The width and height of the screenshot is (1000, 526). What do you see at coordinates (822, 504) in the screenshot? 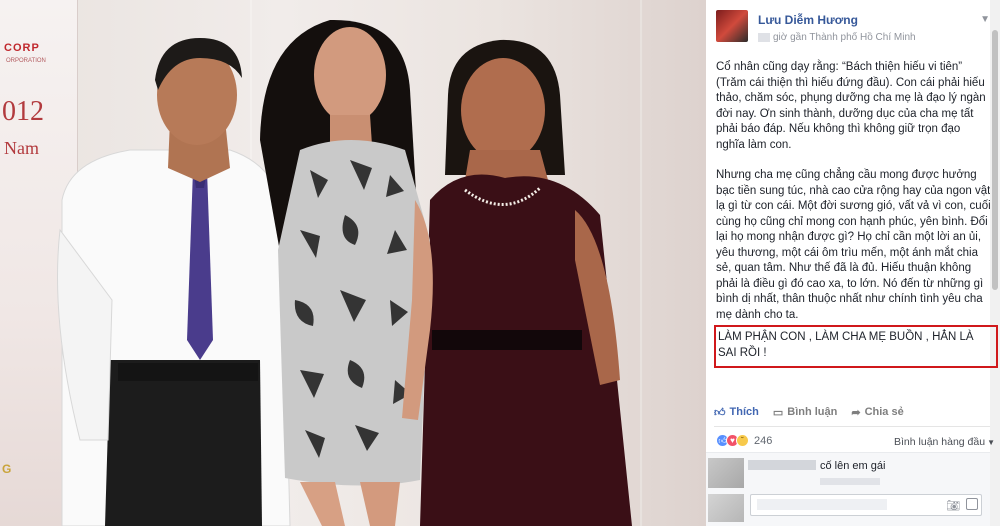
I see `blurred-comment-placeholder` at bounding box center [822, 504].